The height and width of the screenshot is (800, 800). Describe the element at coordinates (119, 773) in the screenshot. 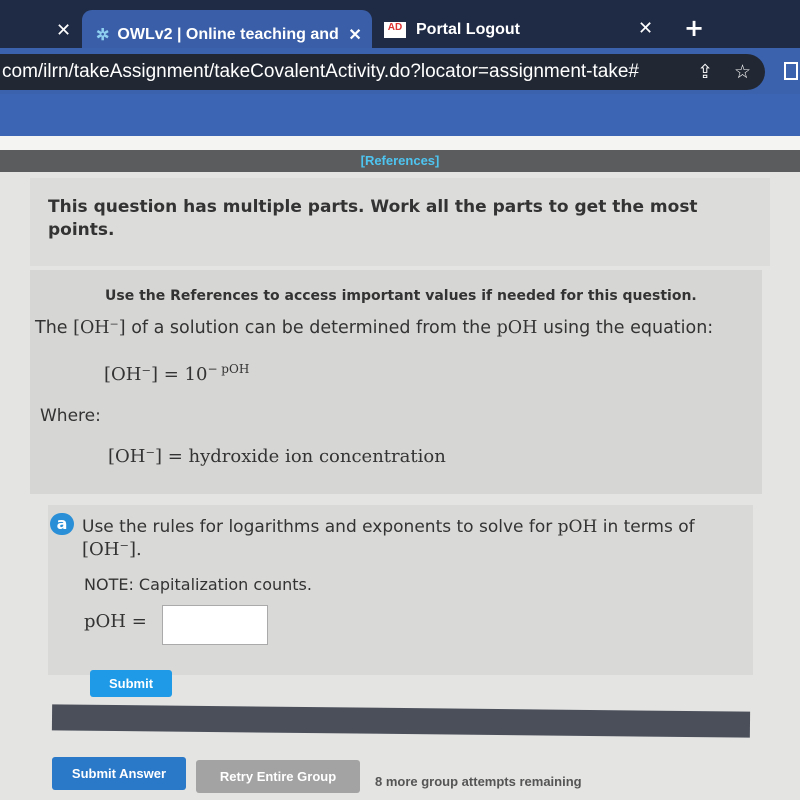

I see `submit-answer-button: Submit Answer` at that location.